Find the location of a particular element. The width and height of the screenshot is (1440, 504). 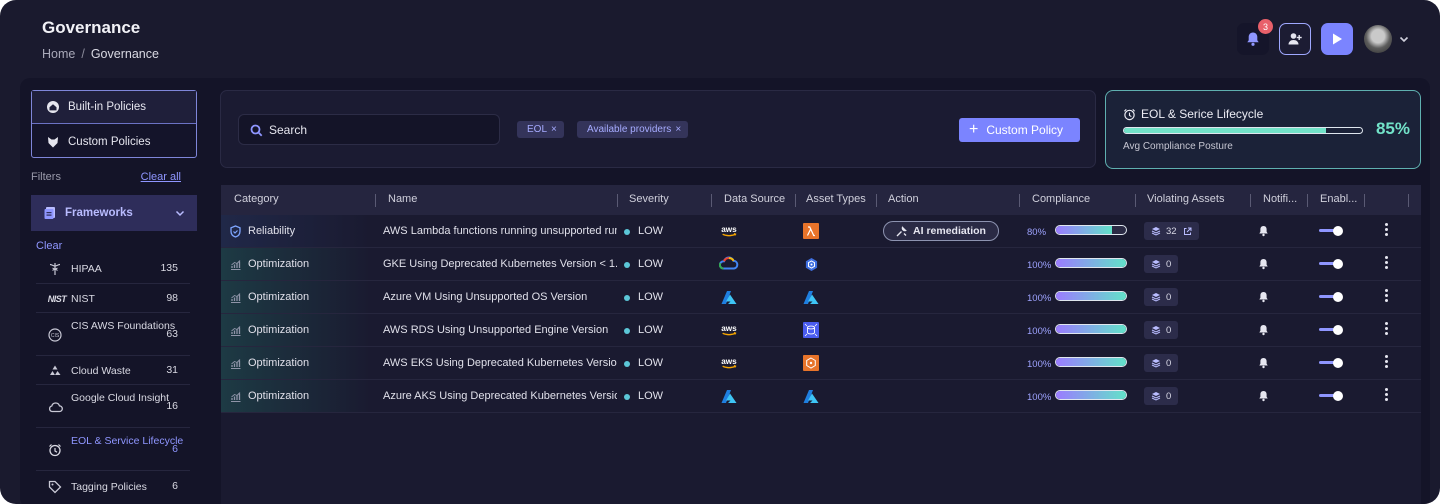

compliance-progress-fill is located at coordinates (1225, 130).